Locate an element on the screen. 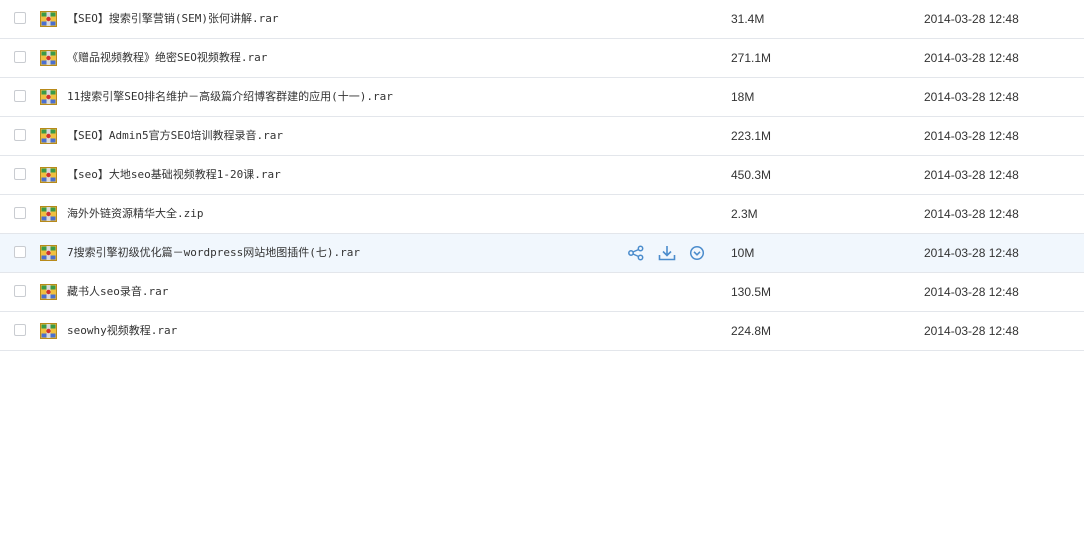 The image size is (1084, 540). file-size: 10M is located at coordinates (743, 253).